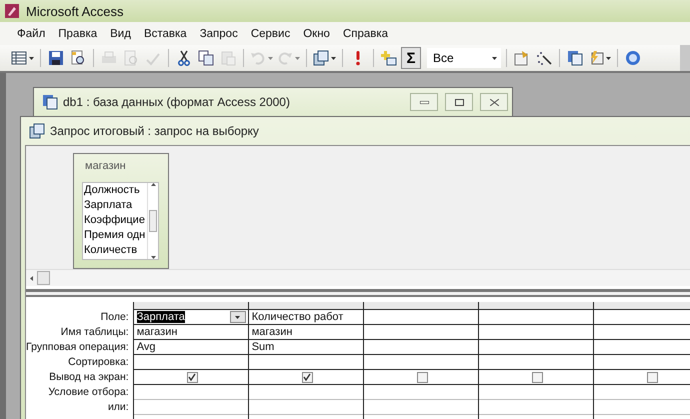 This screenshot has height=419, width=690. I want to click on scroll-left-icon, so click(31, 278).